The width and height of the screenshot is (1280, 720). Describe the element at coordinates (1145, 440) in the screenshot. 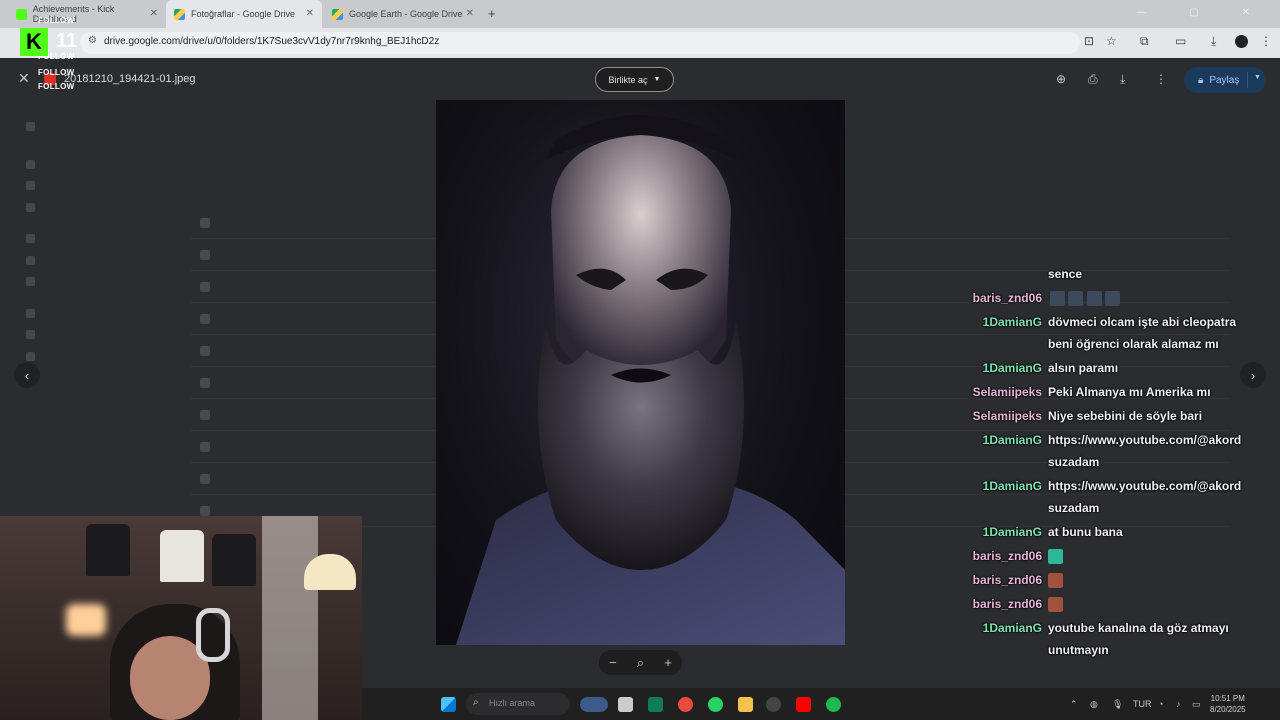

I see `chat-message: https://www.youtube.com/@akord` at that location.